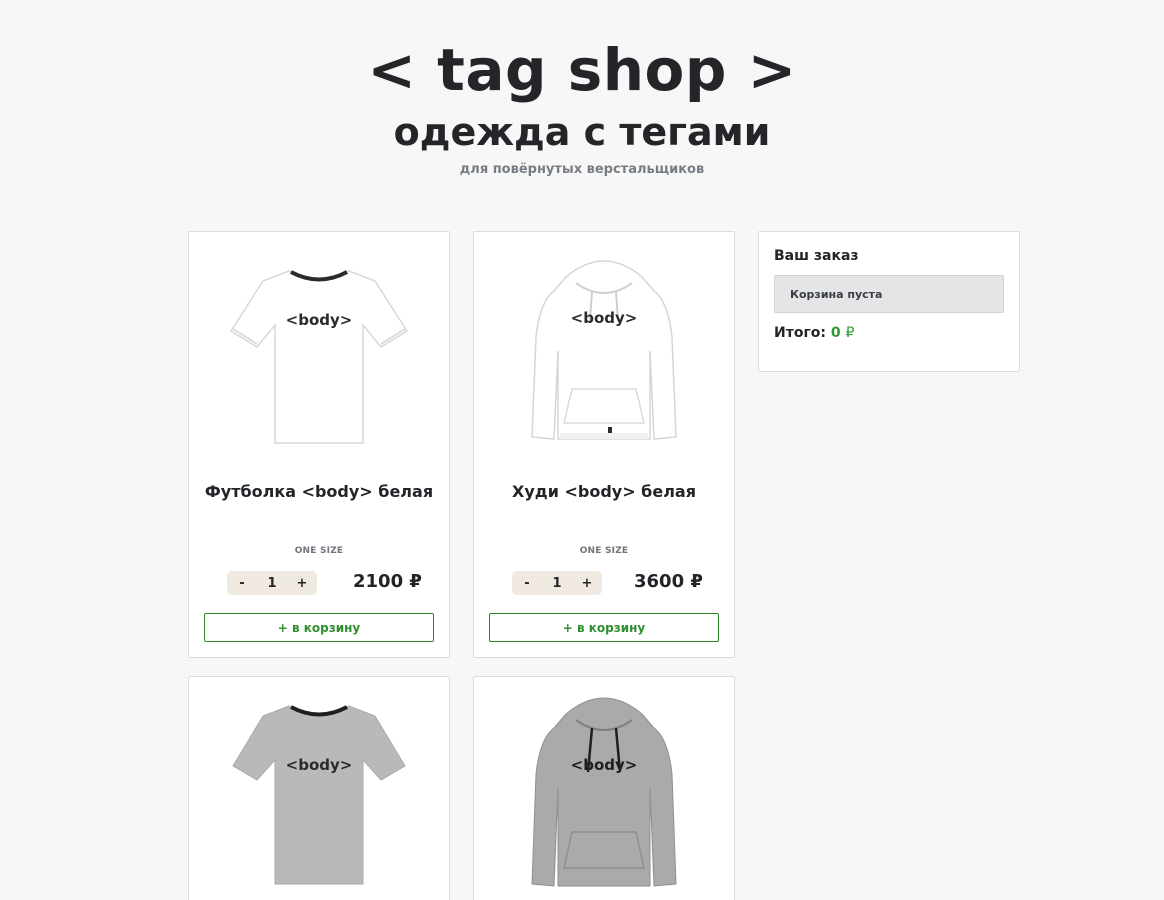  I want to click on total-currency: ₽, so click(850, 333).